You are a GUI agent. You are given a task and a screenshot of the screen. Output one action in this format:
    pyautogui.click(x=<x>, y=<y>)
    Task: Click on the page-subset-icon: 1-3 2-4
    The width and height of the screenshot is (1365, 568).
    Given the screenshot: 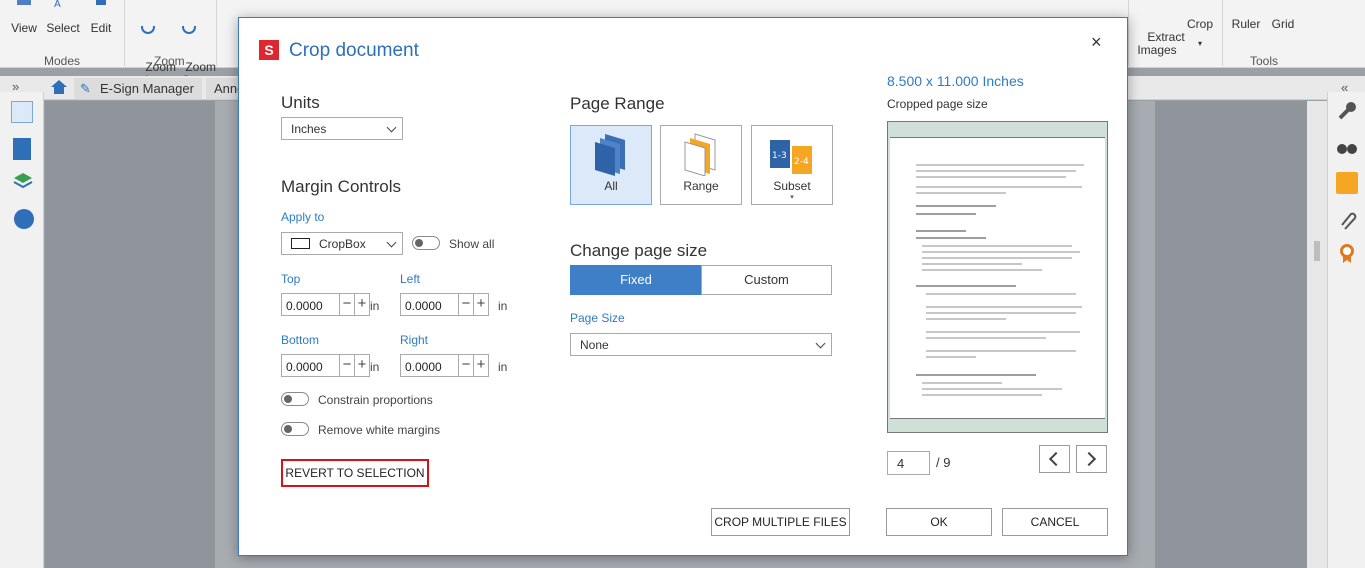 What is the action you would take?
    pyautogui.click(x=791, y=157)
    